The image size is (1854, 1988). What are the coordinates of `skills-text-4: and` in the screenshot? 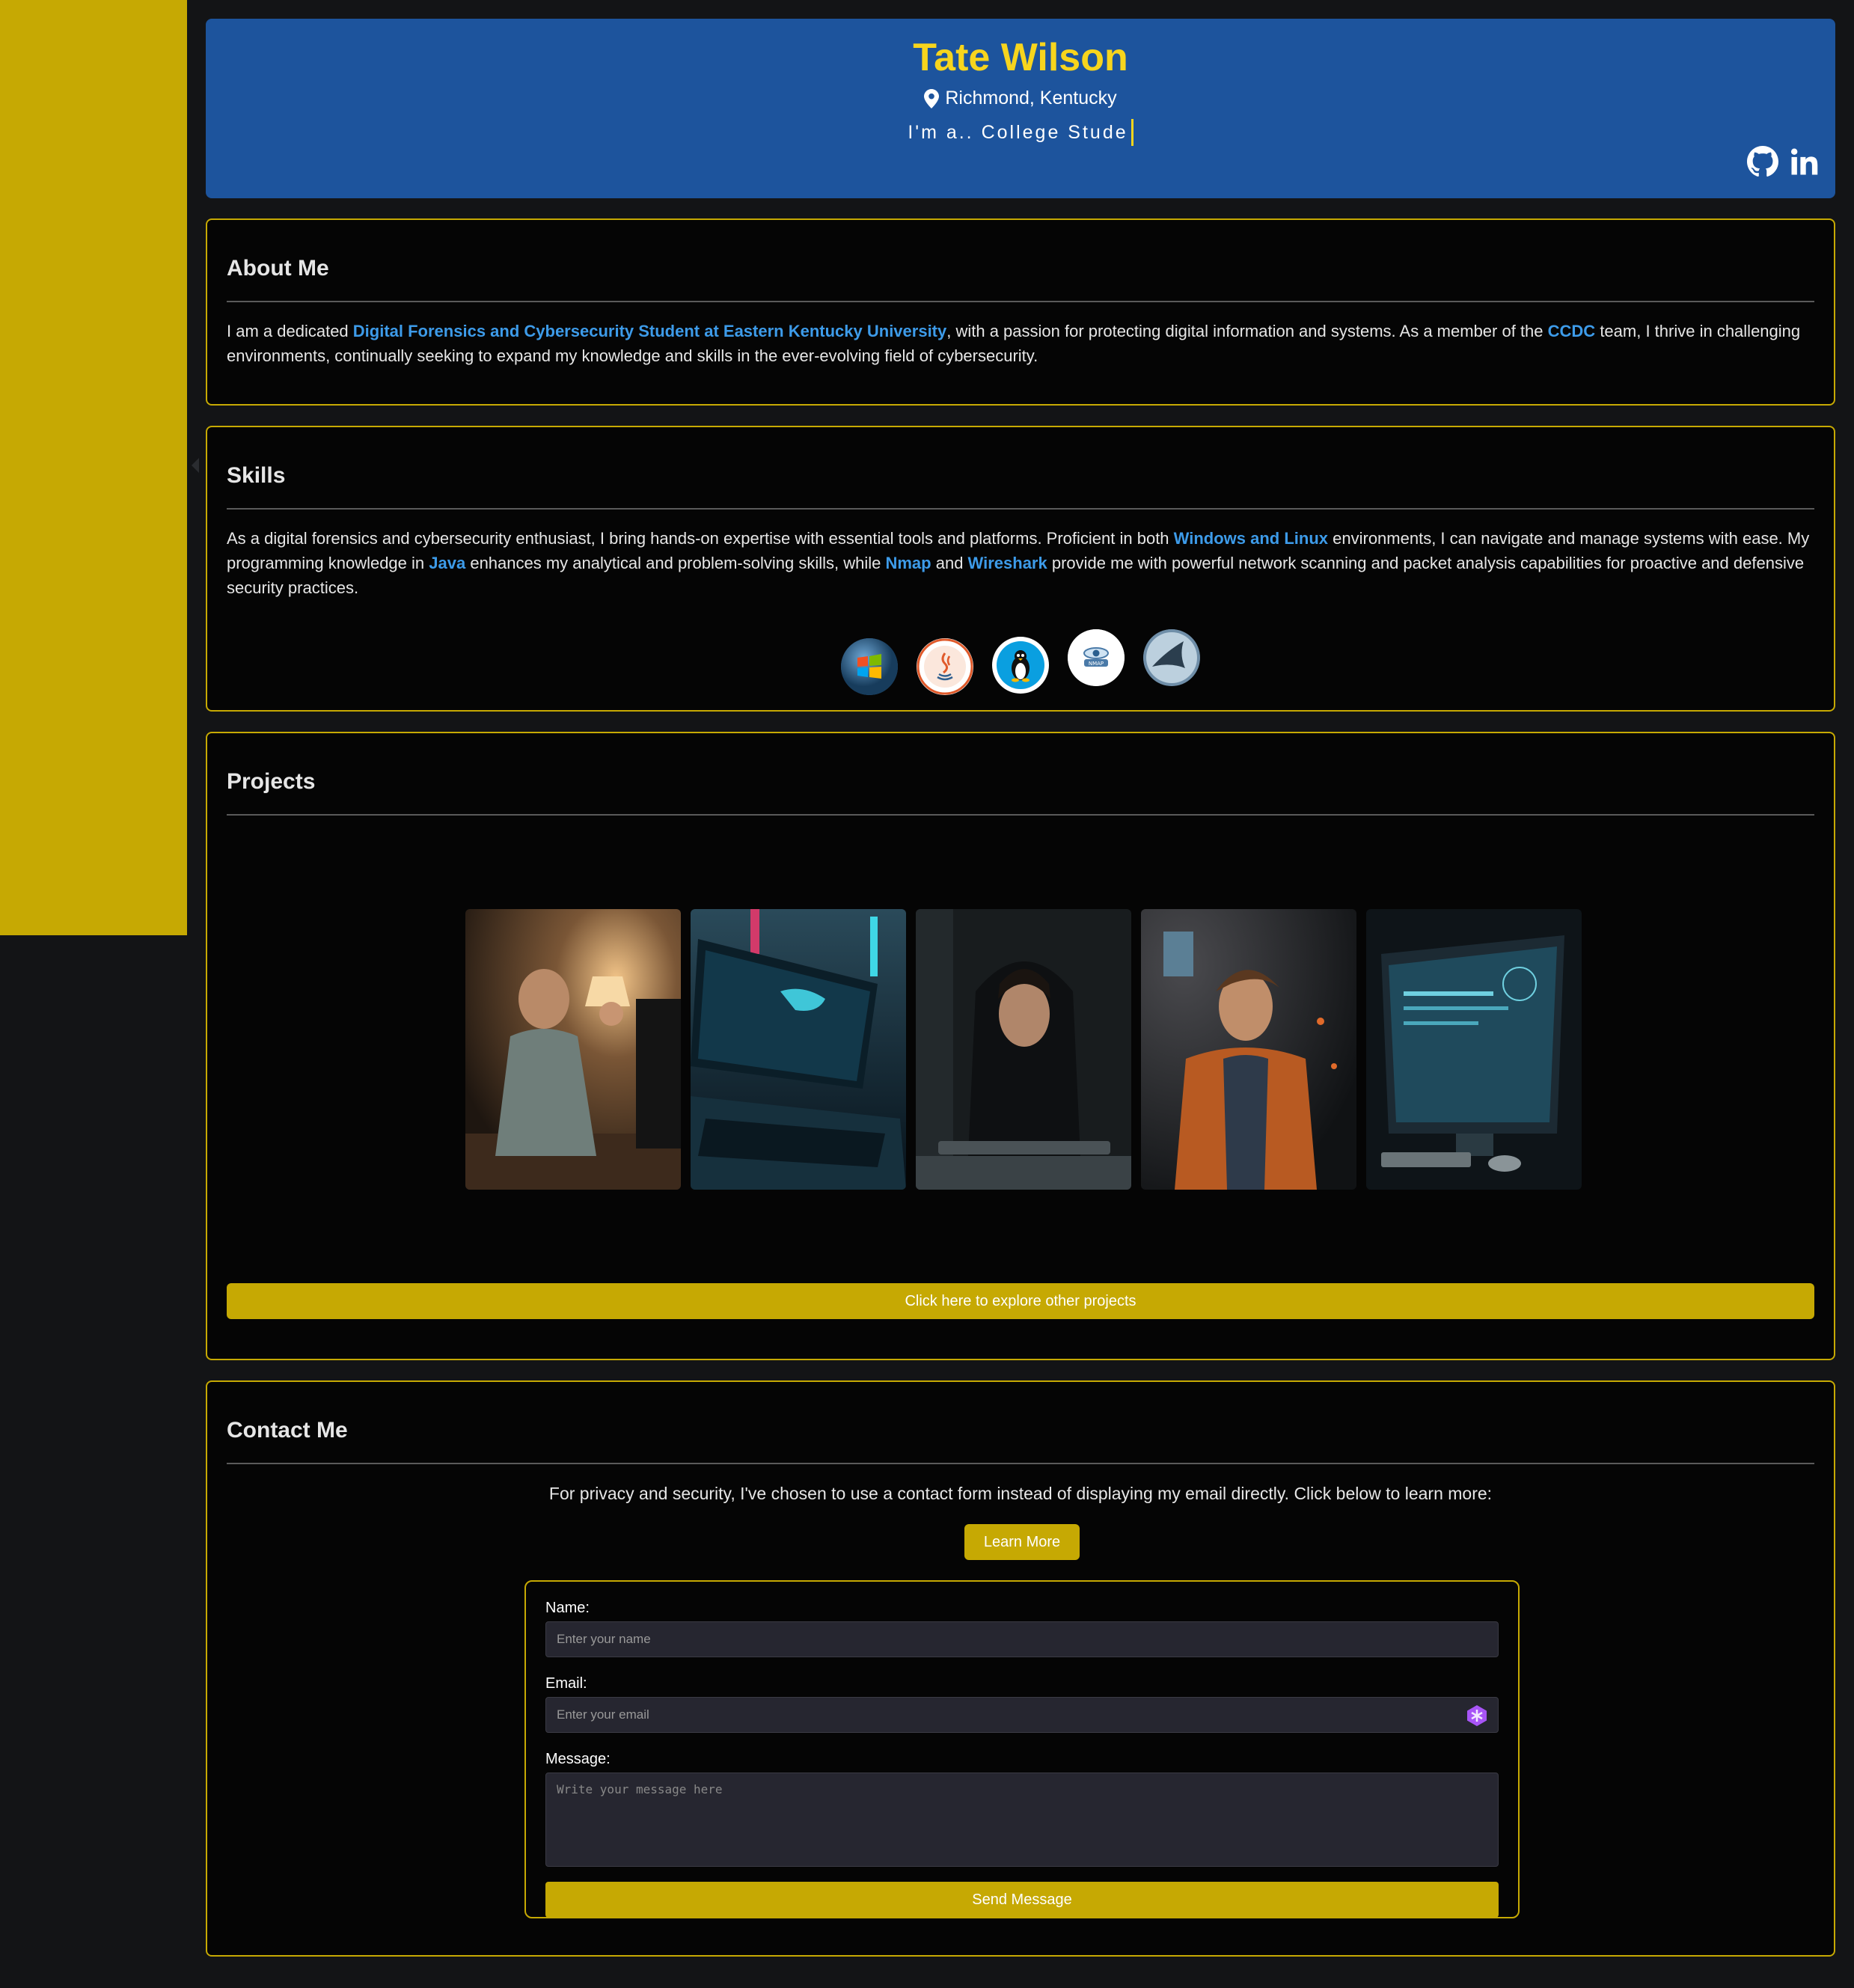 It's located at (949, 563).